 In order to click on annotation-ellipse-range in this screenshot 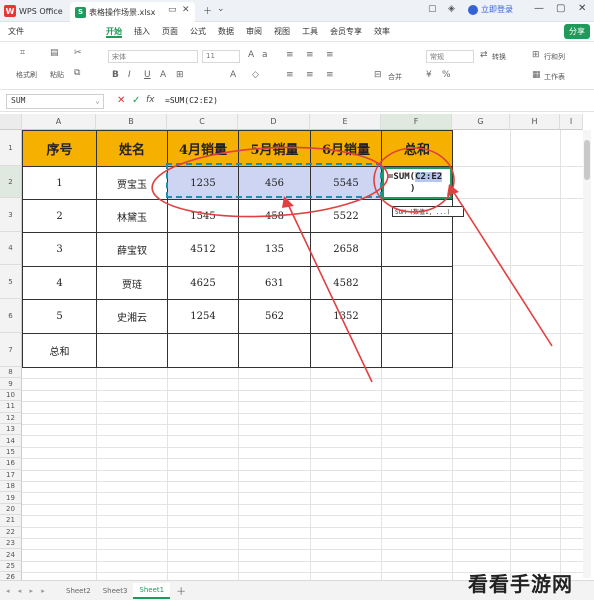, I will do `click(270, 182)`.